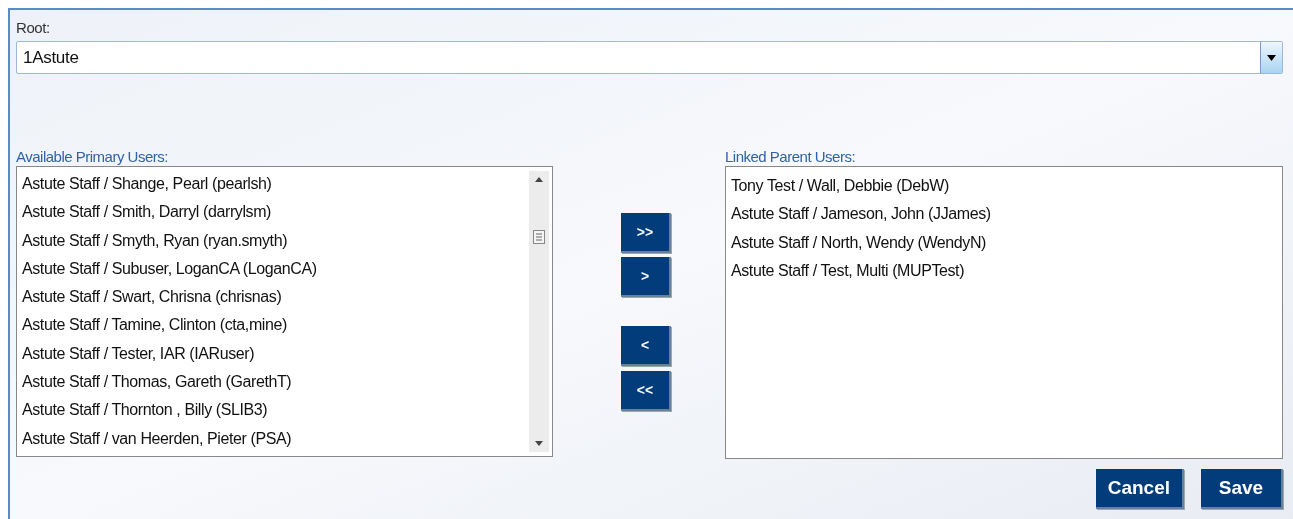  I want to click on scroll-down-icon, so click(539, 443).